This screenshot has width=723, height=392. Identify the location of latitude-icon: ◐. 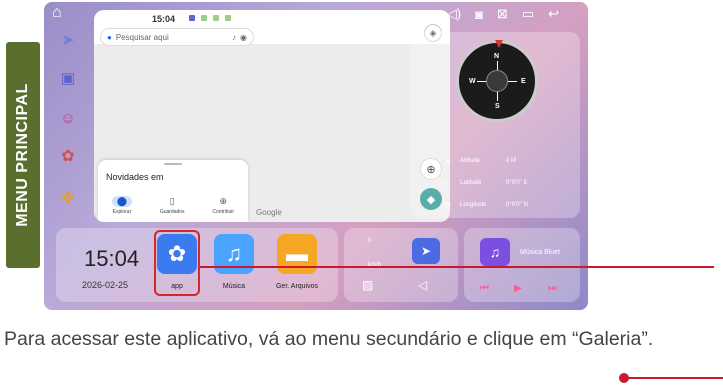
(446, 182).